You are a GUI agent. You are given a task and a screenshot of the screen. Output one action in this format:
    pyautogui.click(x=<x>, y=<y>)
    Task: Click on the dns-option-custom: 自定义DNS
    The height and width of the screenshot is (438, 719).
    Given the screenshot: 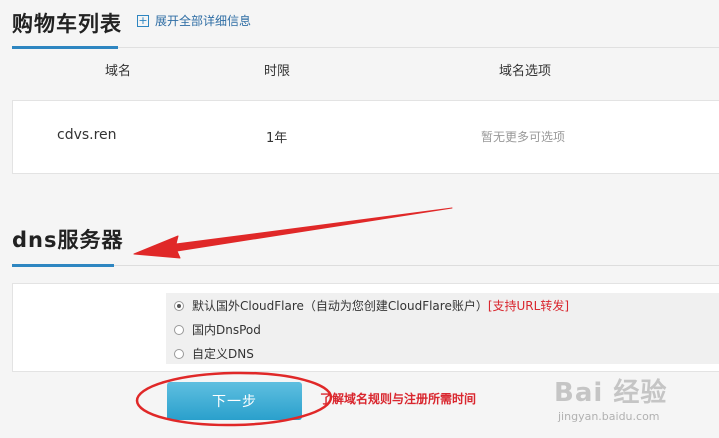 What is the action you would take?
    pyautogui.click(x=214, y=353)
    